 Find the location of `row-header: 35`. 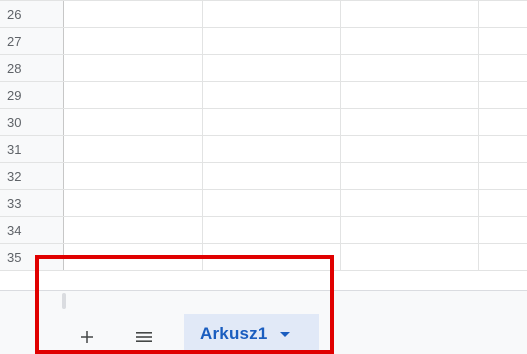

row-header: 35 is located at coordinates (32, 257).